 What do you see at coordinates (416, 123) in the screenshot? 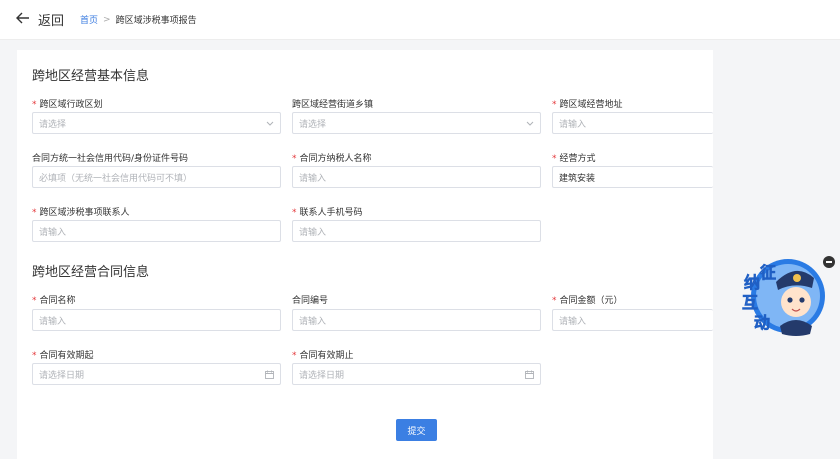
I see `street-town-select: 请选择` at bounding box center [416, 123].